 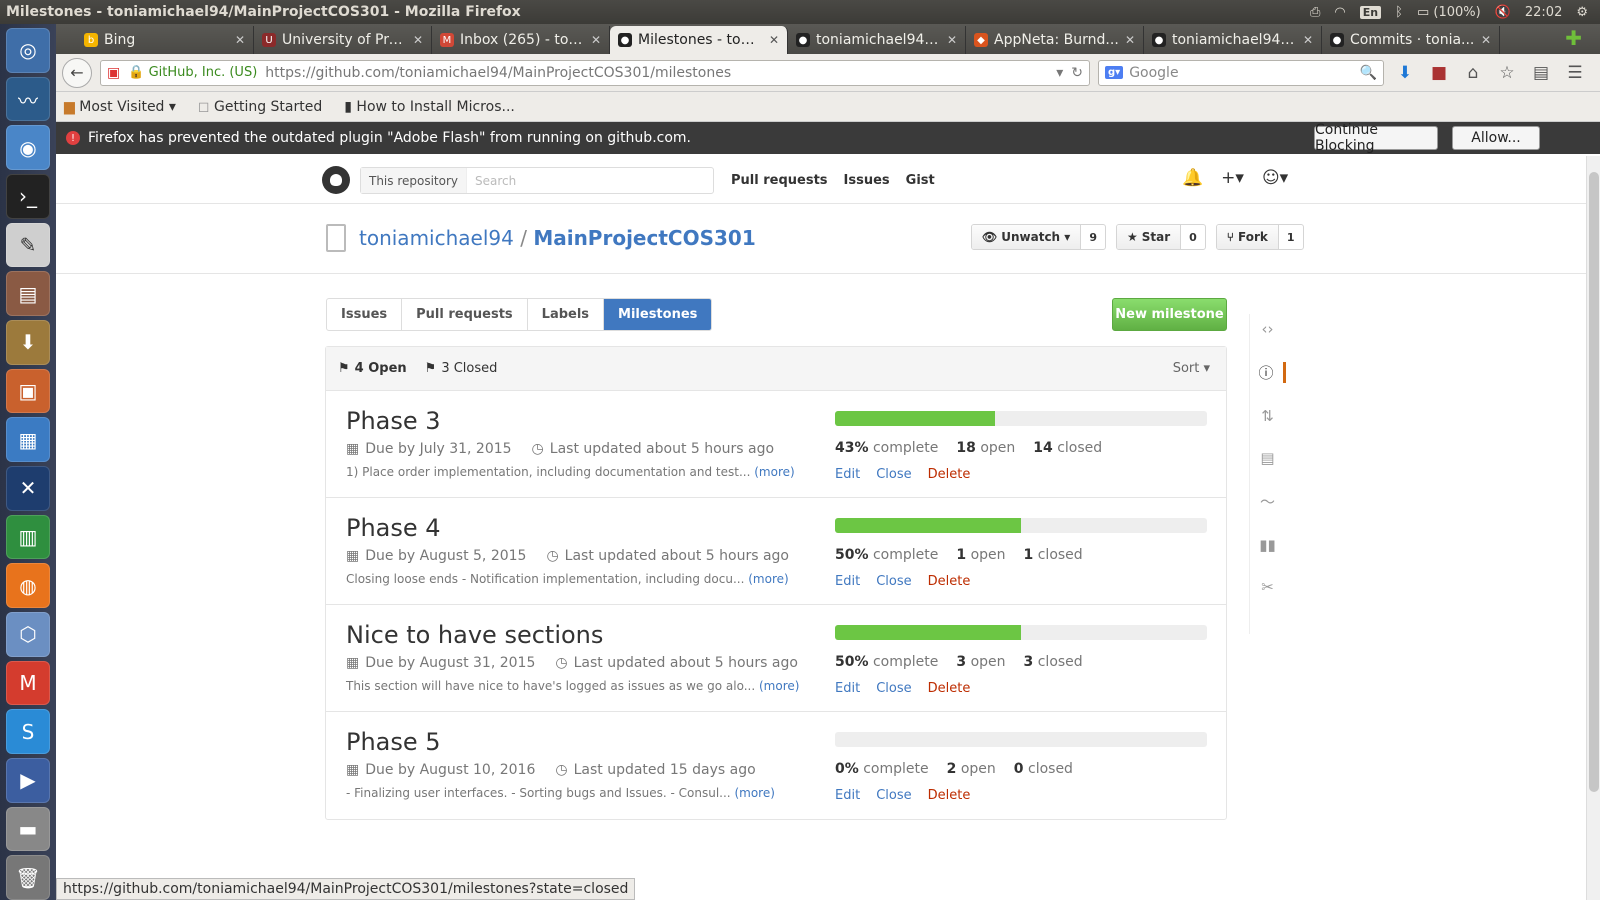 What do you see at coordinates (1169, 314) in the screenshot?
I see `new-milestone-button: New milestone` at bounding box center [1169, 314].